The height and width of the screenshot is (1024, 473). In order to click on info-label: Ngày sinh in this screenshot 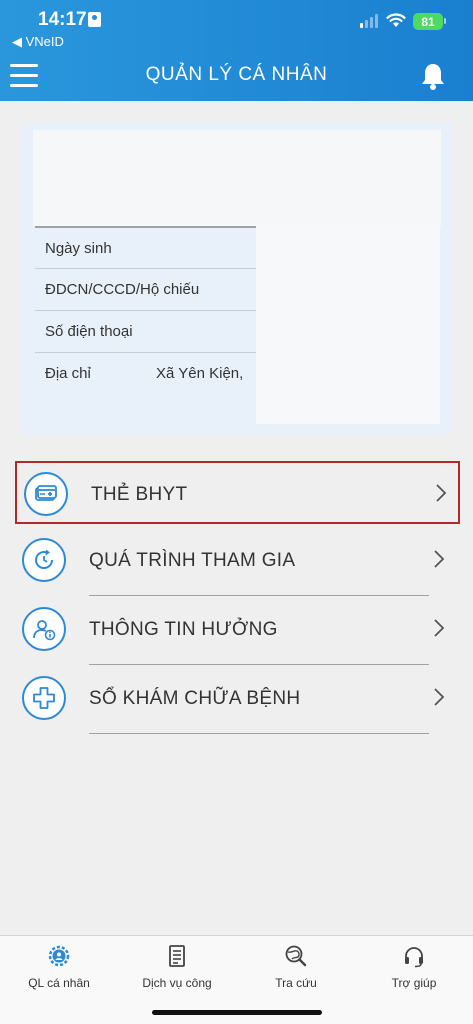, I will do `click(78, 248)`.